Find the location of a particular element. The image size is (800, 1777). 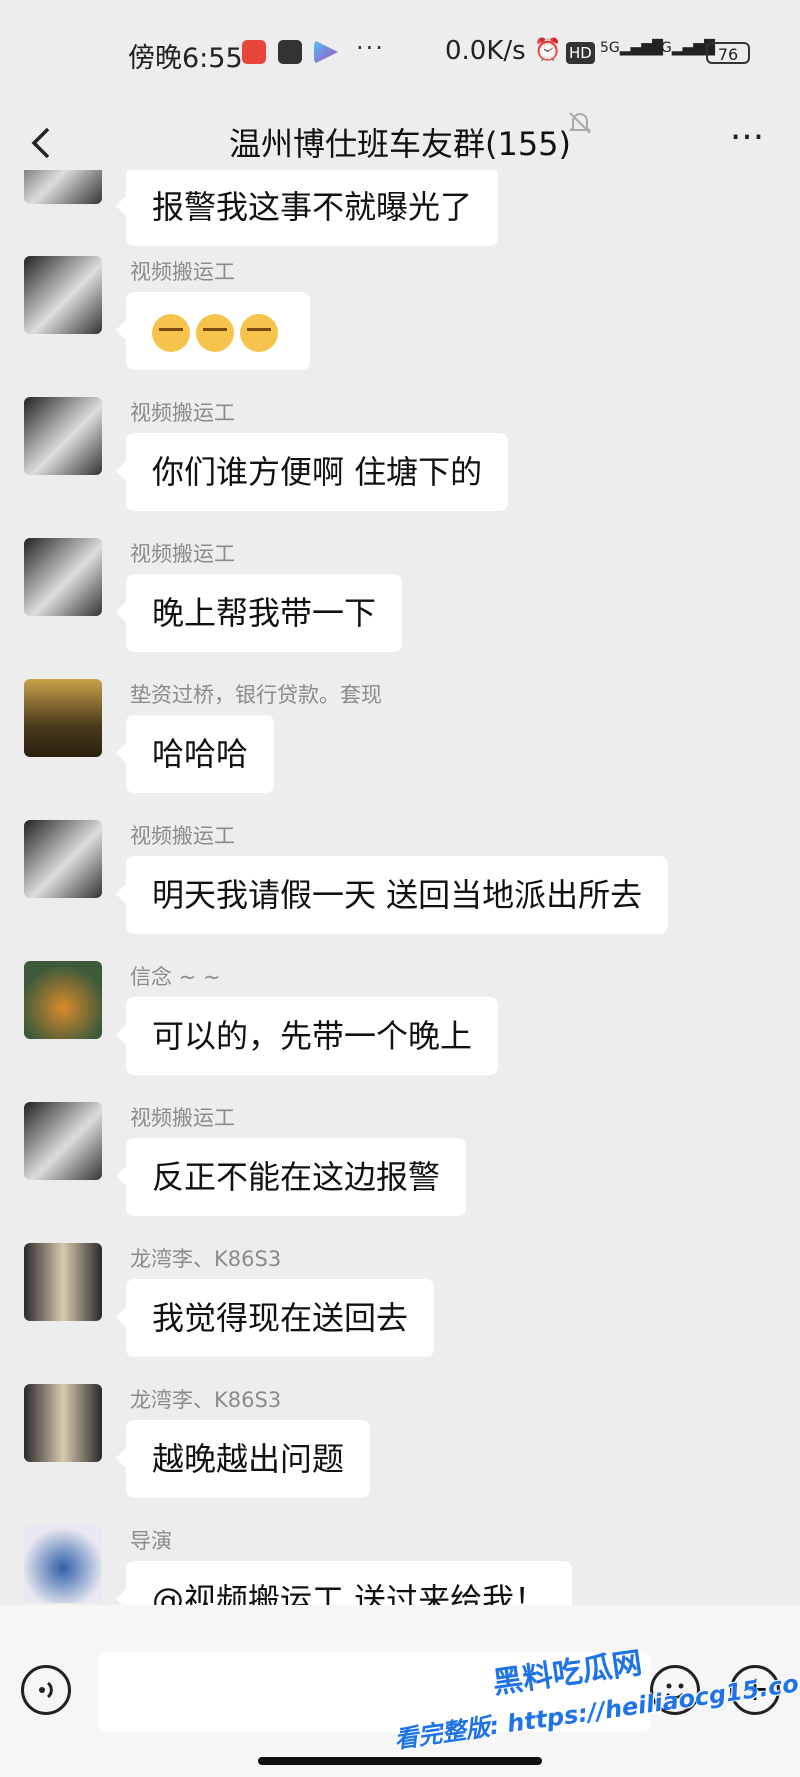

voice-icon is located at coordinates (46, 1690).